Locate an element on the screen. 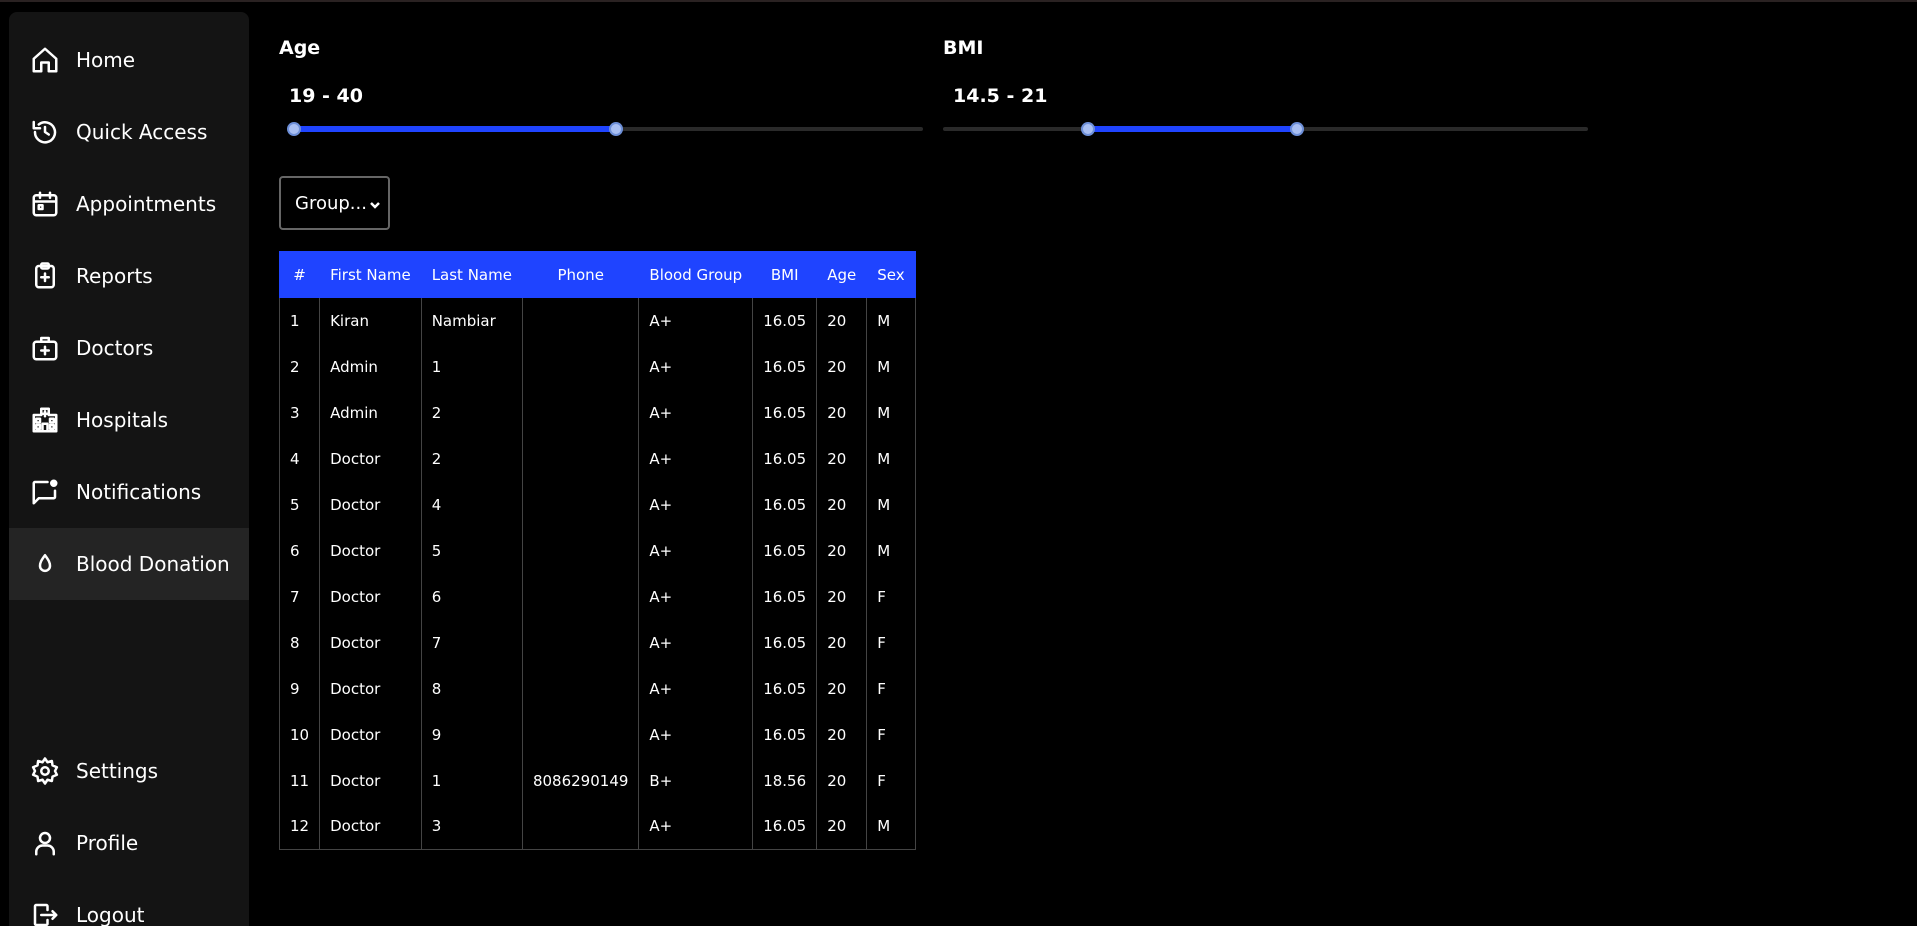 The width and height of the screenshot is (1917, 926). table-row: 1 Kiran Nambiar A+ 16.05 20 M is located at coordinates (597, 320).